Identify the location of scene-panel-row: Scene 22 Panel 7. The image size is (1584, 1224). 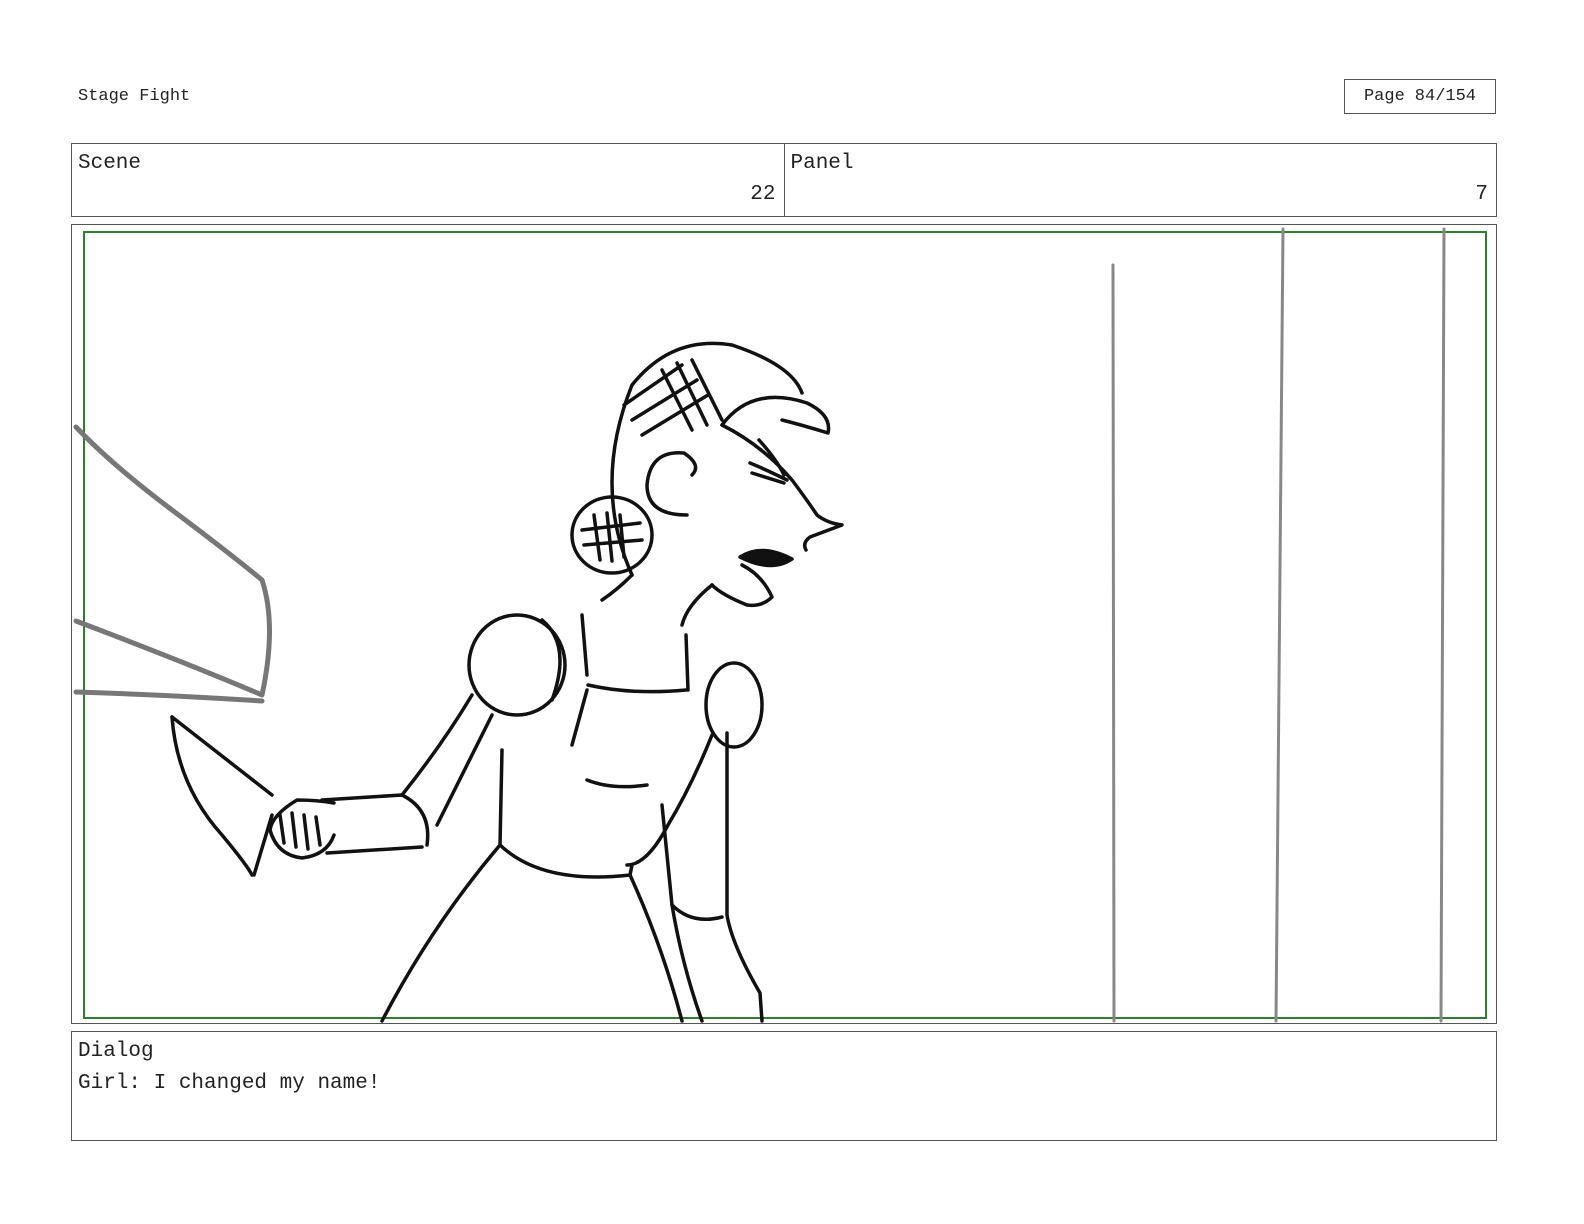
(784, 180).